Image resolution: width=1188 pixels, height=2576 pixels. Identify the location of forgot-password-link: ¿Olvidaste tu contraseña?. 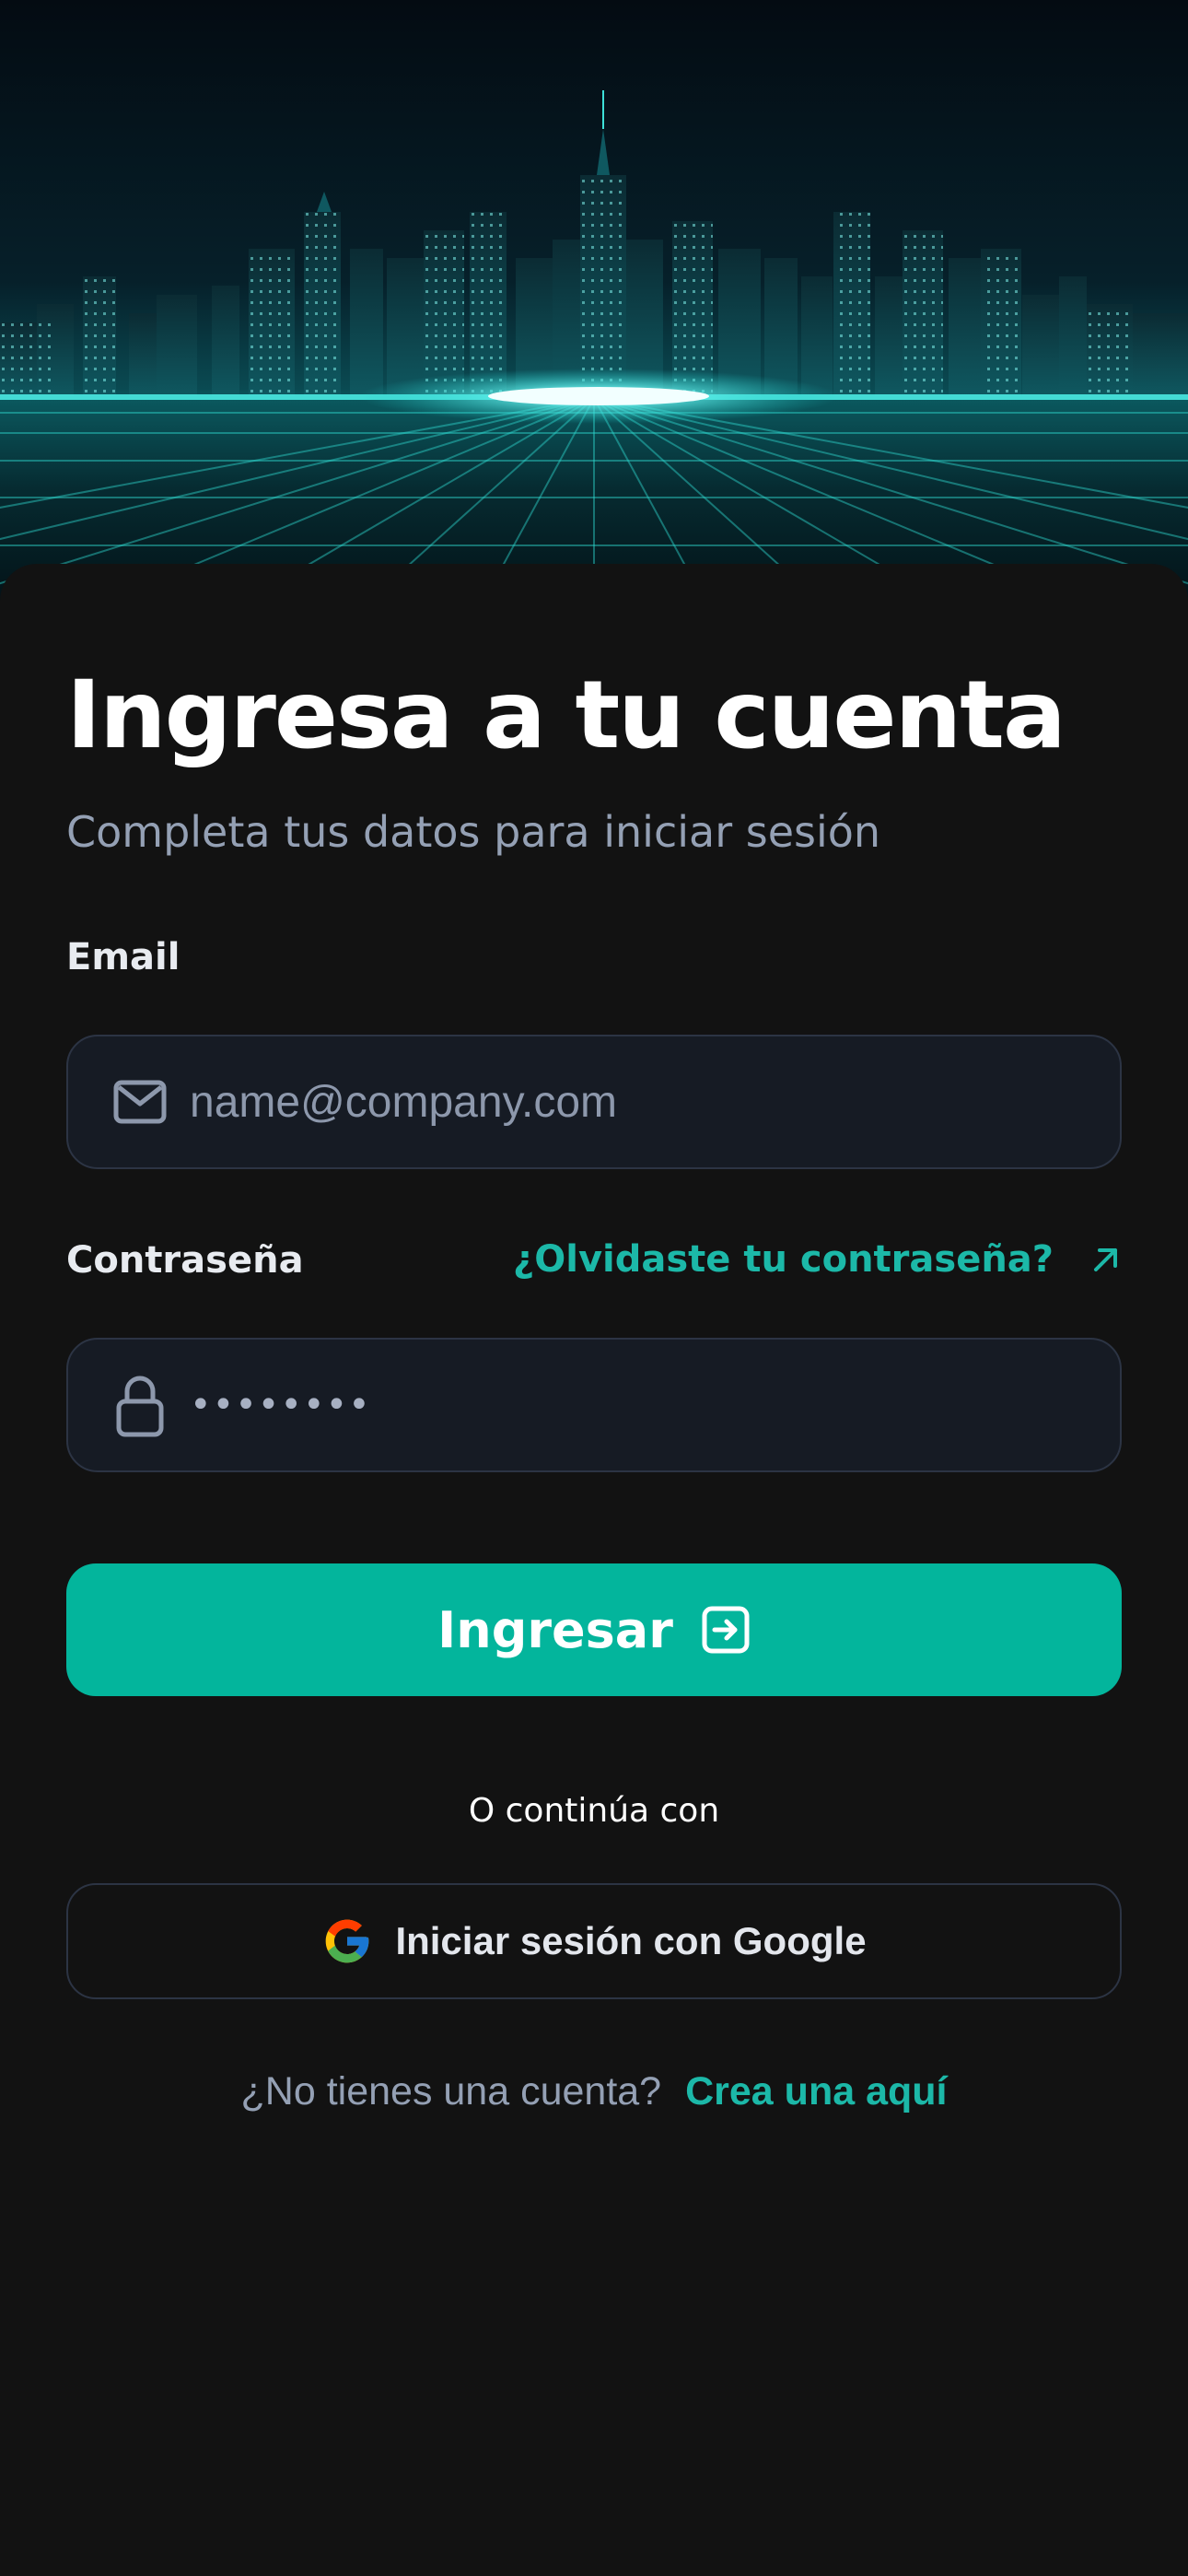
(817, 1259).